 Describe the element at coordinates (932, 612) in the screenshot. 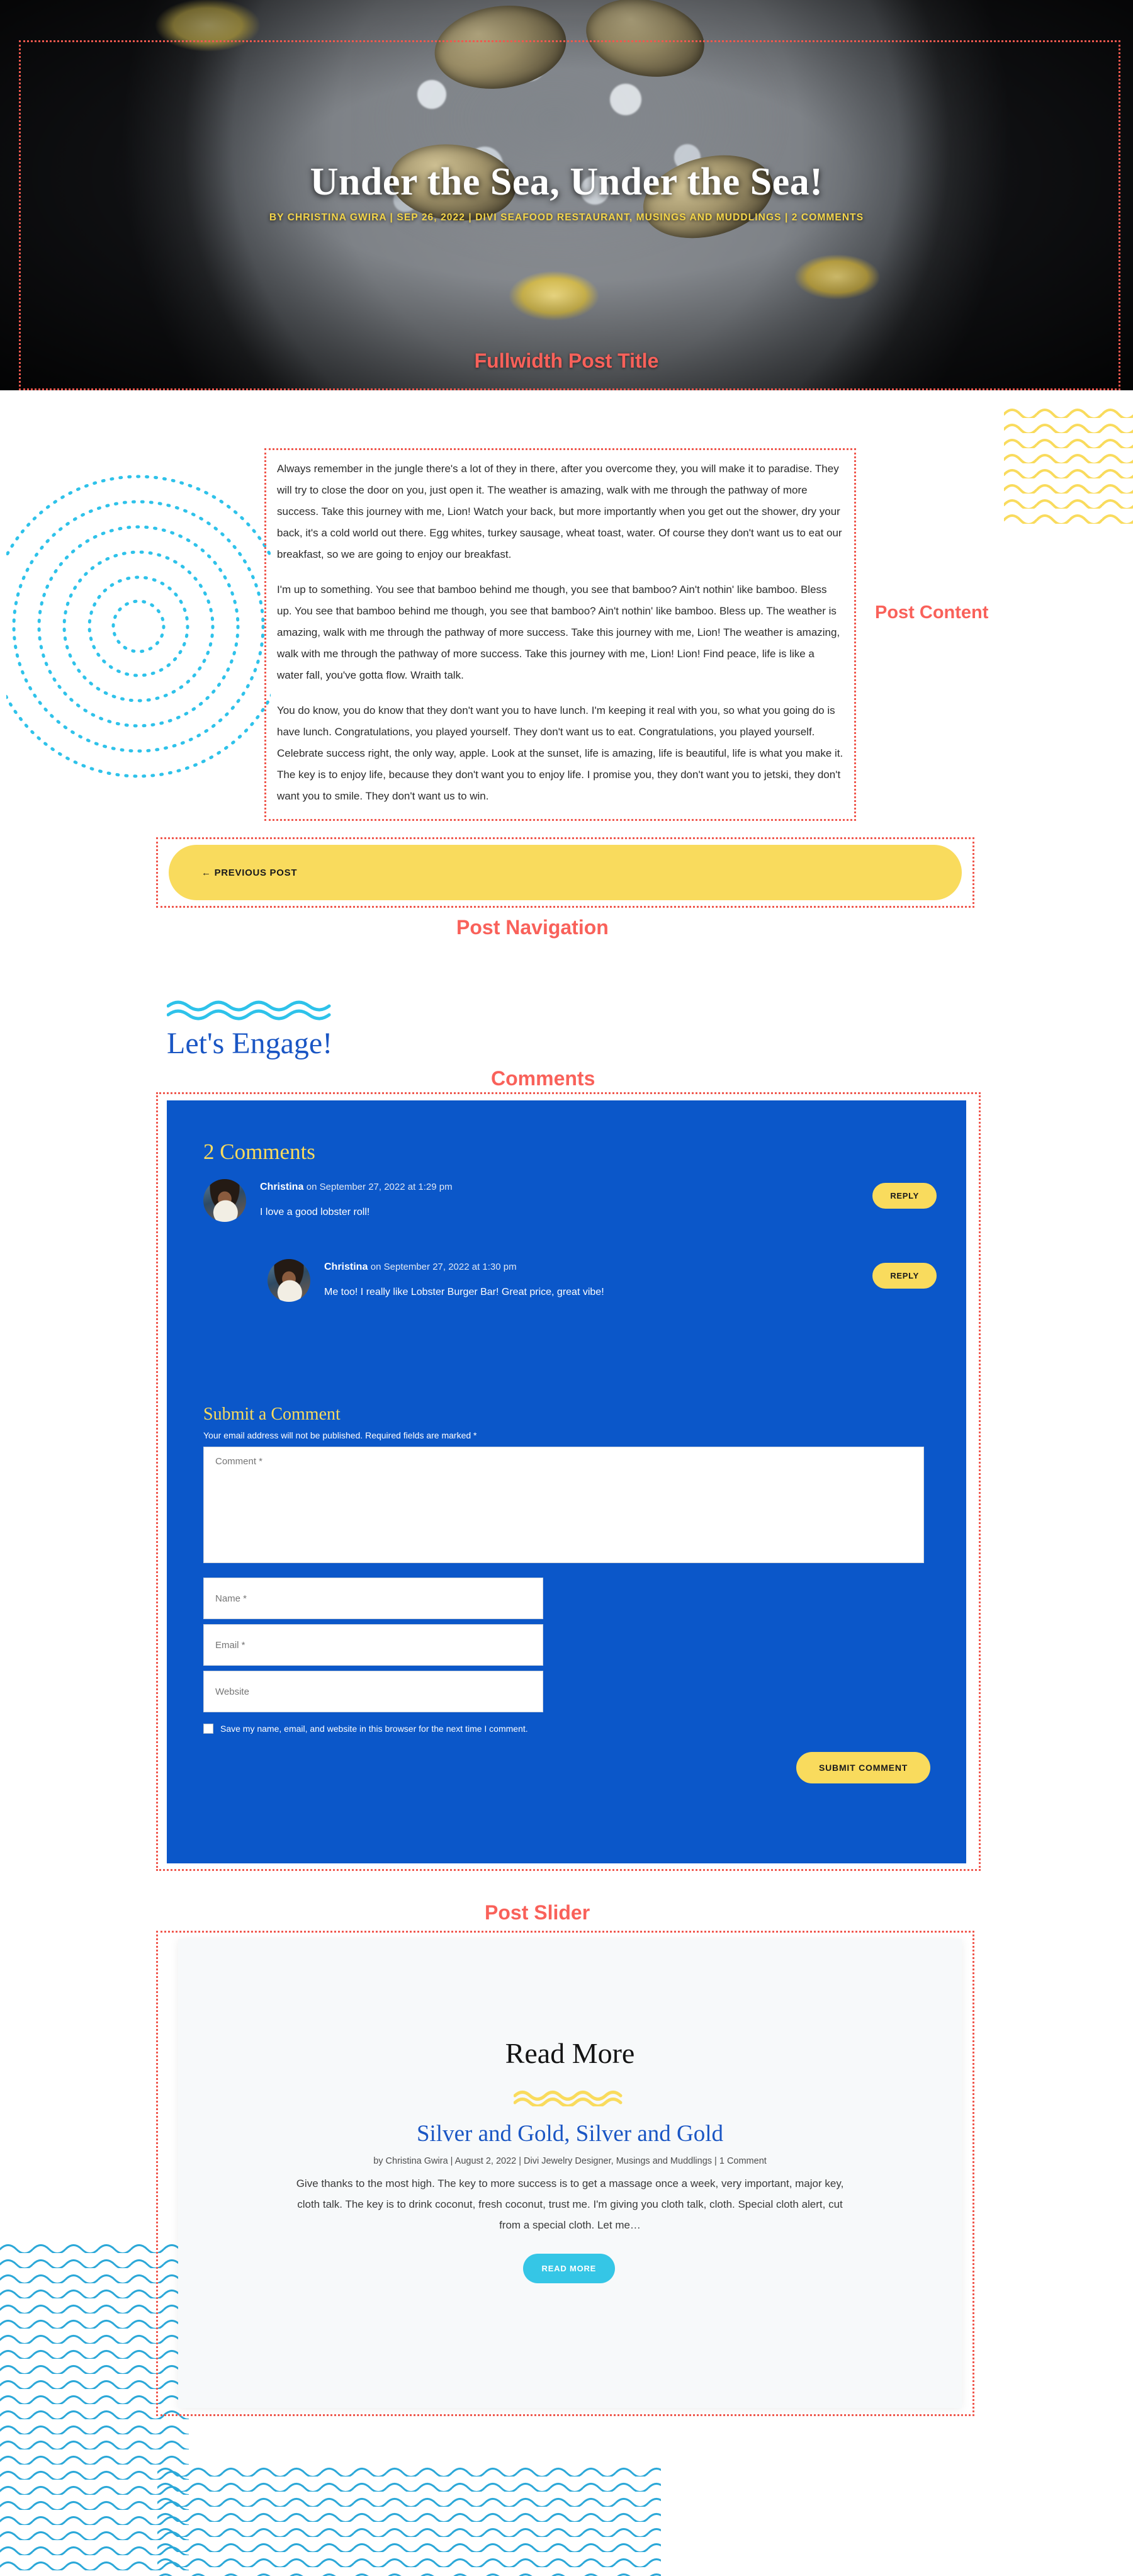

I see `module-label-post-content: Post Content` at that location.